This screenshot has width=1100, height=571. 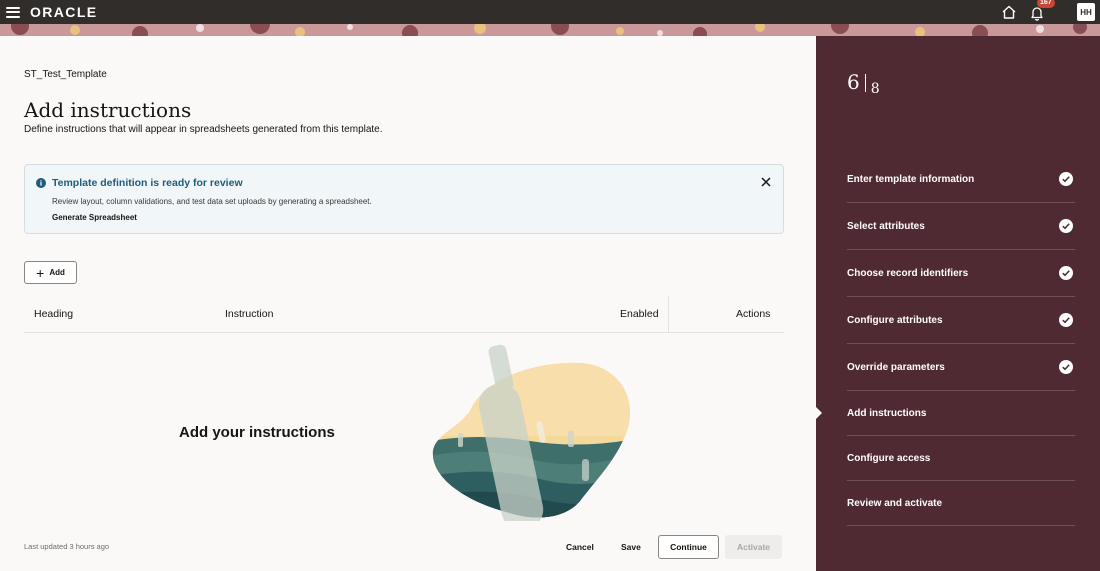 I want to click on home-icon, so click(x=1009, y=12).